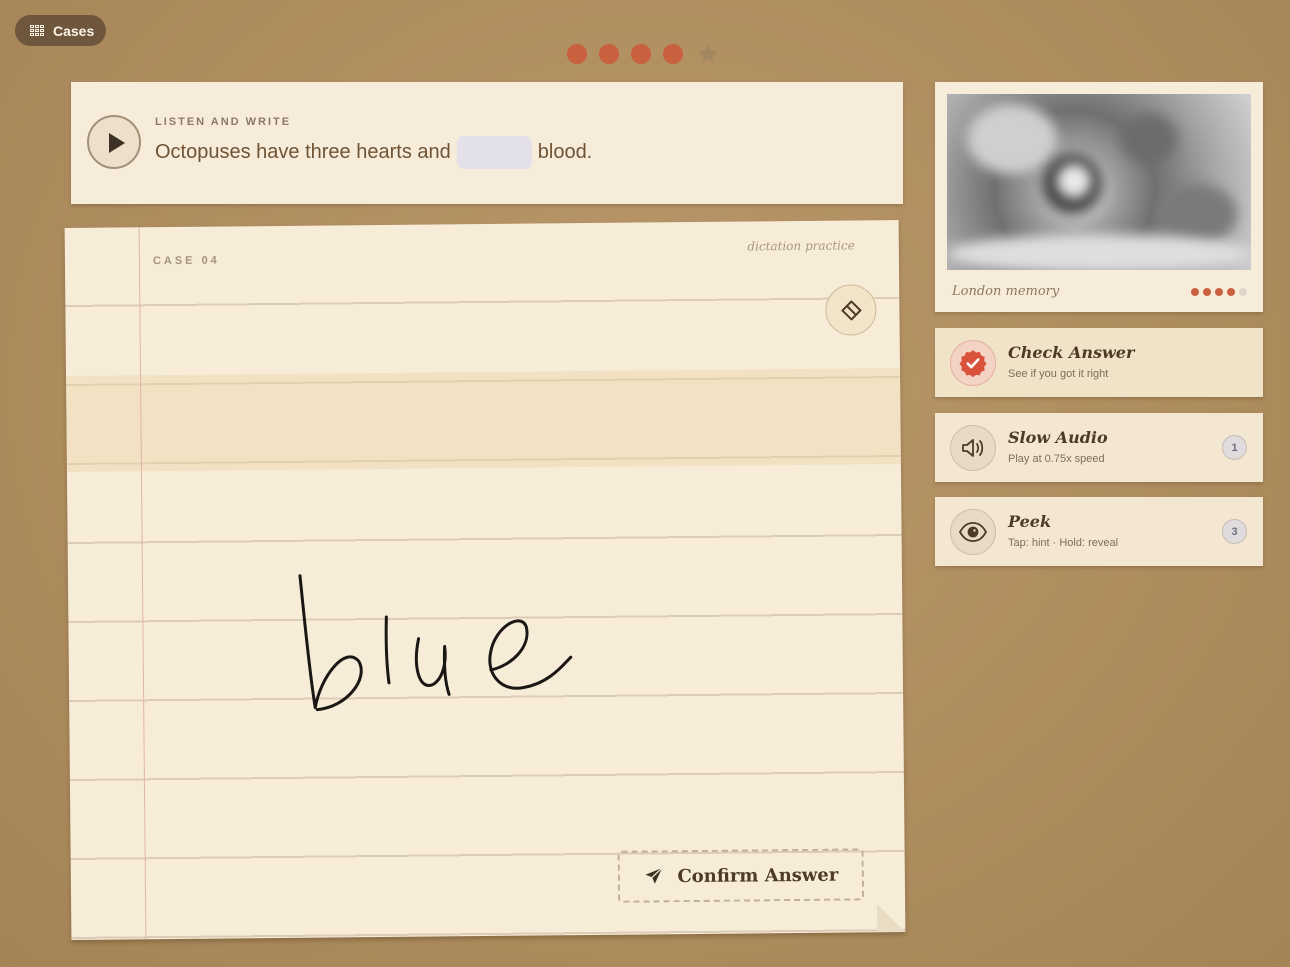 The image size is (1290, 967). What do you see at coordinates (1058, 374) in the screenshot?
I see `check-answer-subtitle: See if you got it right` at bounding box center [1058, 374].